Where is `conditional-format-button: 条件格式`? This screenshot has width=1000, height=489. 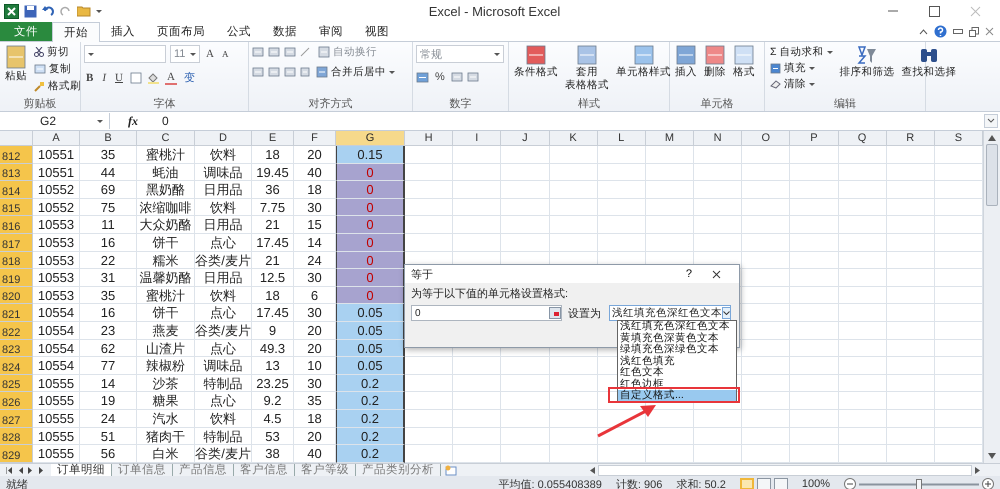 conditional-format-button: 条件格式 is located at coordinates (536, 61).